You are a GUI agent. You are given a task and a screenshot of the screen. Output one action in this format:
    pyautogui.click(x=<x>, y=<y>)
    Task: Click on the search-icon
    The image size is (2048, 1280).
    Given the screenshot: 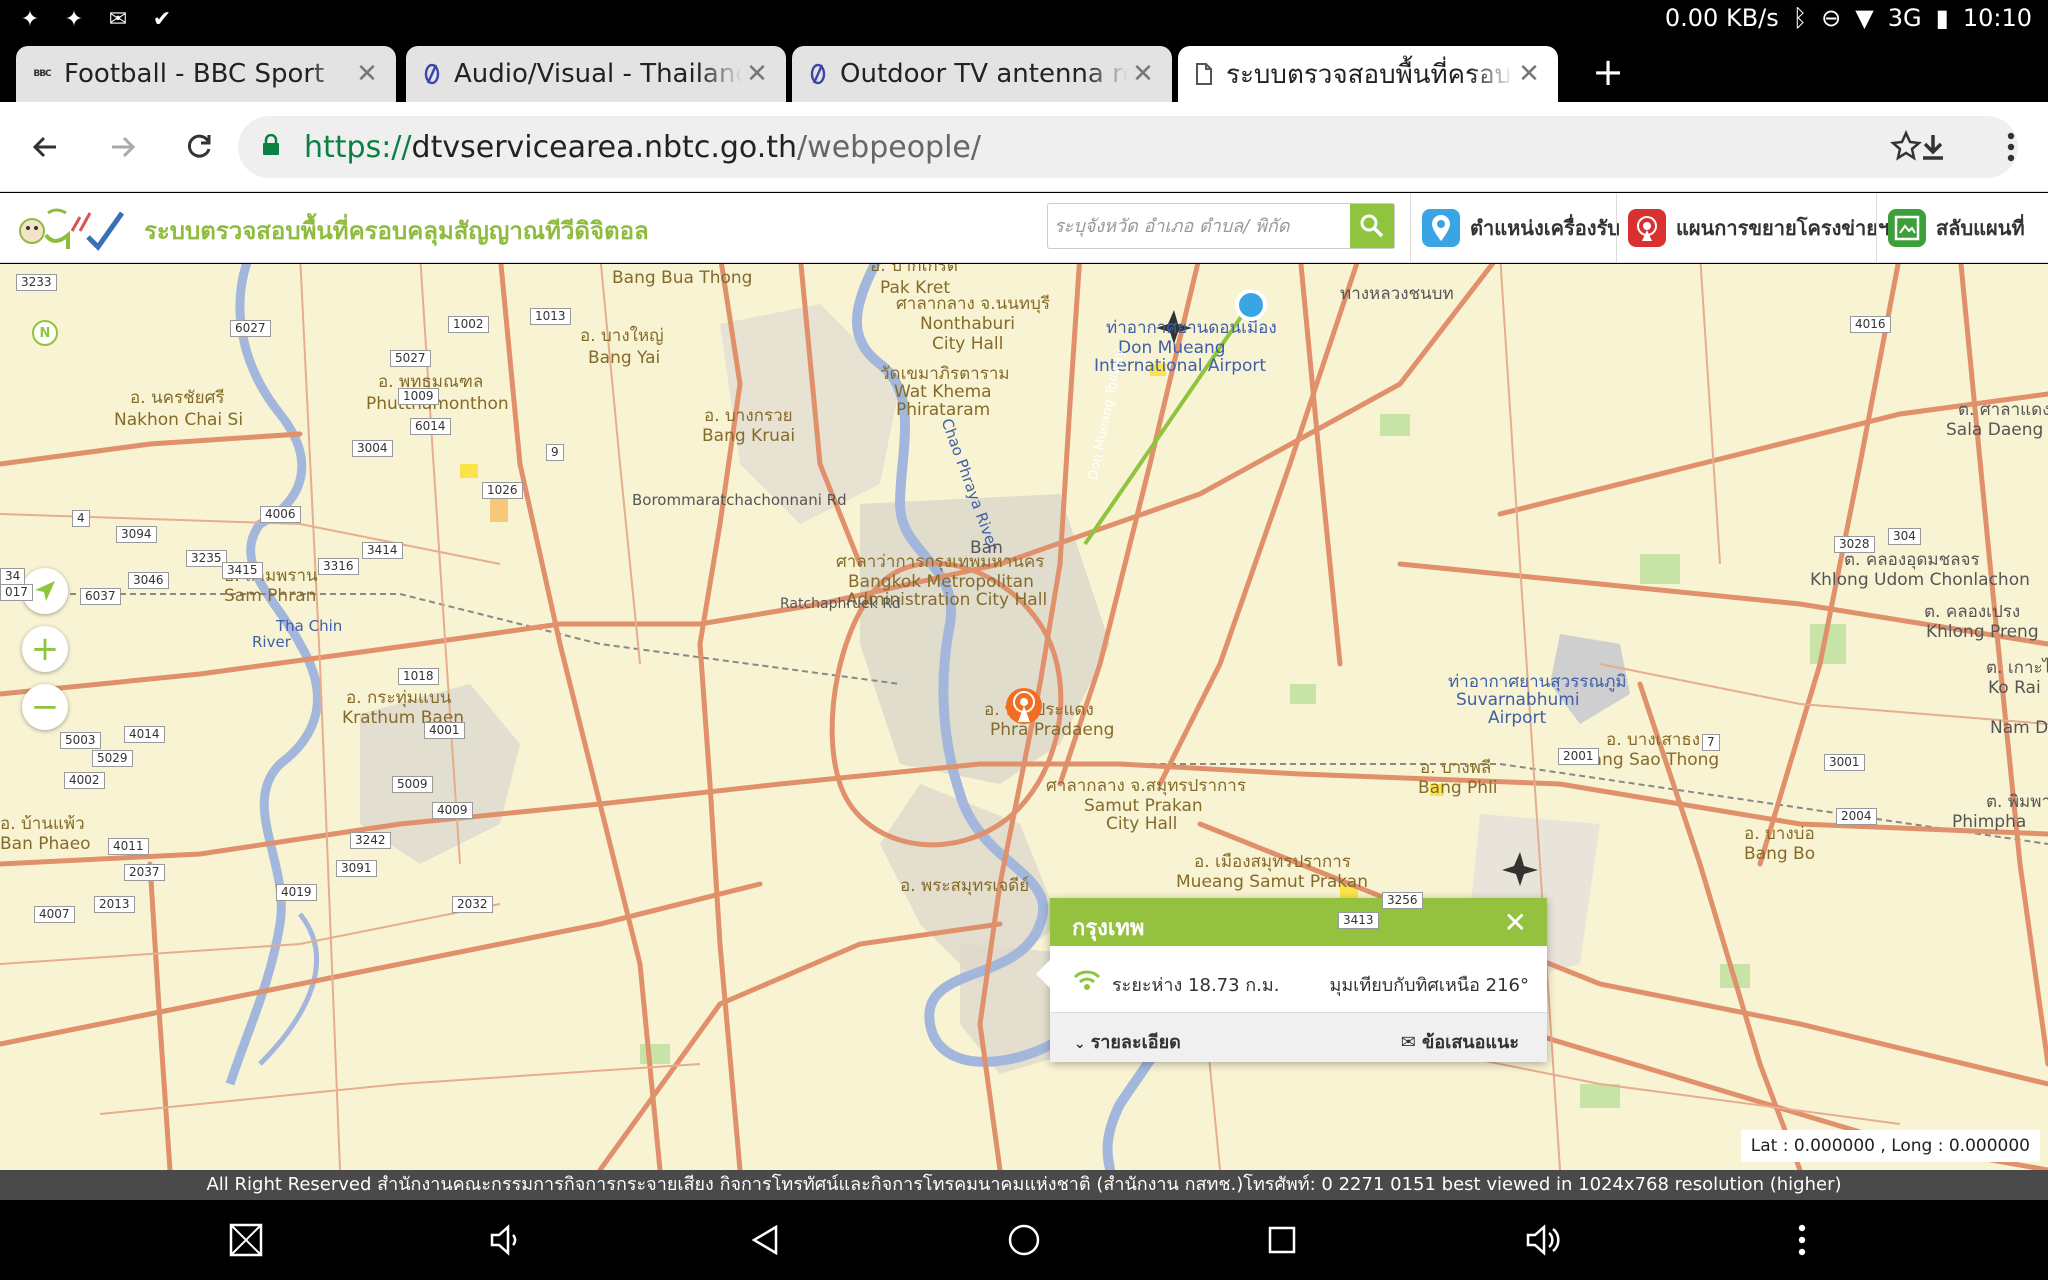 What is the action you would take?
    pyautogui.click(x=1372, y=226)
    